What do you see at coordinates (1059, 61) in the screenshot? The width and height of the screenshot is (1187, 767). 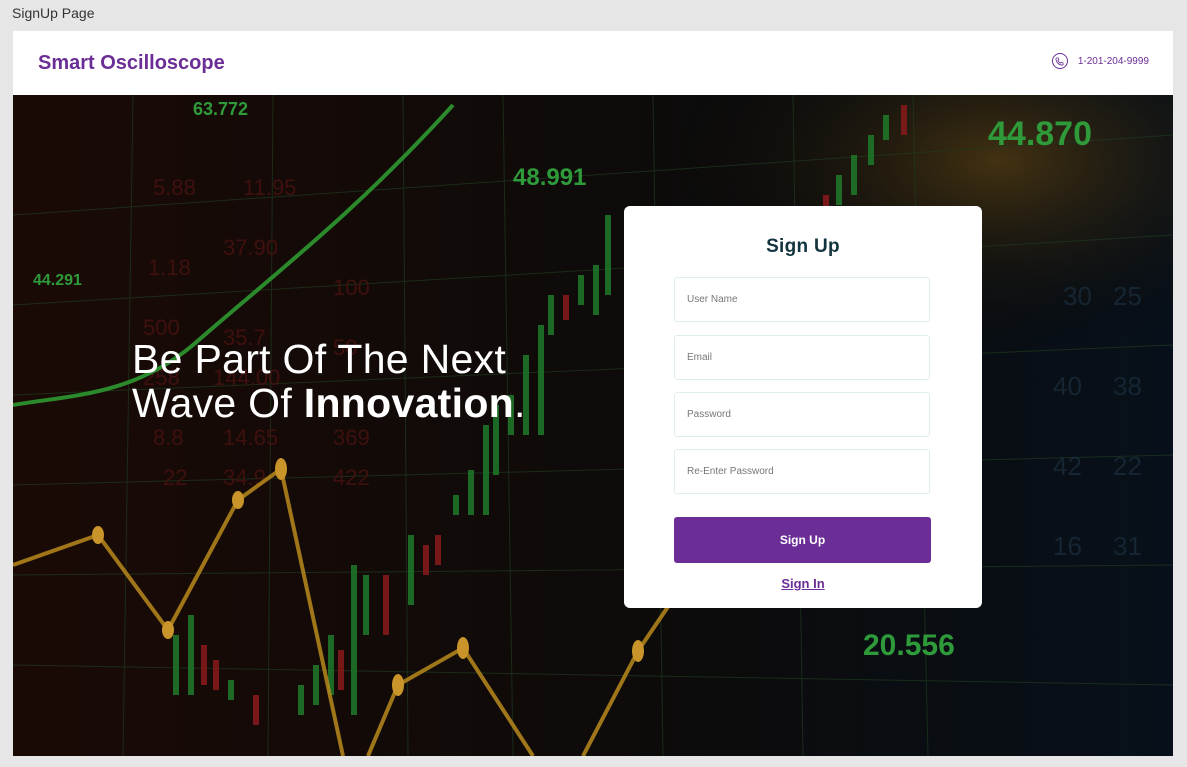 I see `phone-icon` at bounding box center [1059, 61].